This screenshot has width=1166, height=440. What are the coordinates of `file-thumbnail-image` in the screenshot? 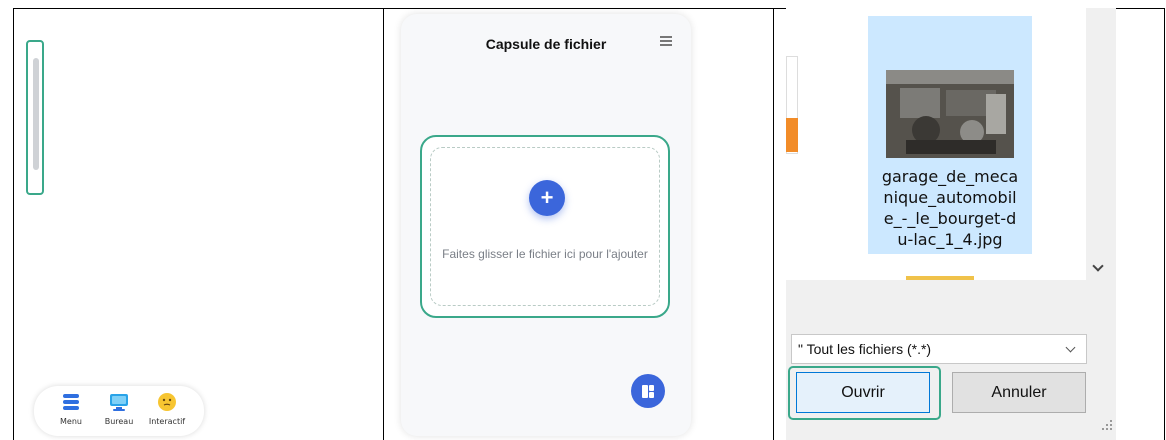 It's located at (950, 114).